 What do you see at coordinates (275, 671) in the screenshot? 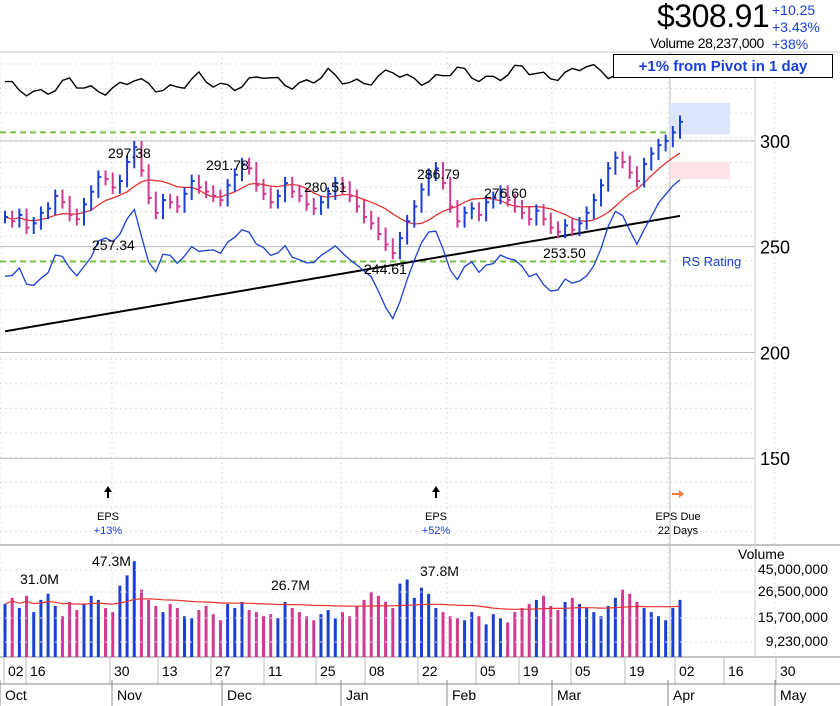
I see `day-tick-label: 11` at bounding box center [275, 671].